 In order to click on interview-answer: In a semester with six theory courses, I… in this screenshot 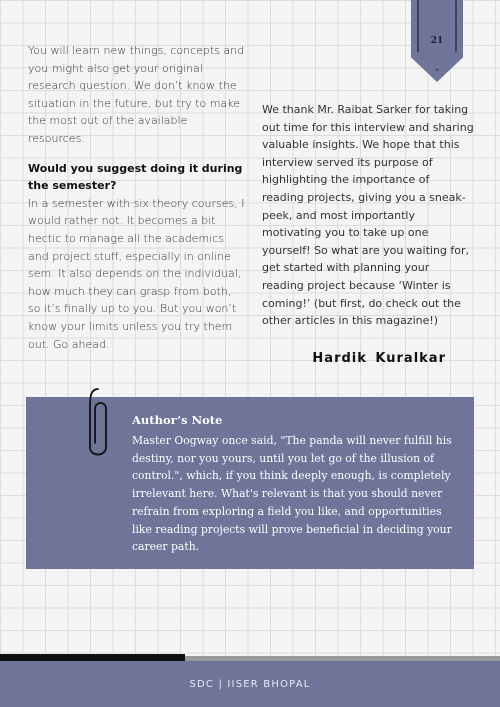, I will do `click(136, 273)`.